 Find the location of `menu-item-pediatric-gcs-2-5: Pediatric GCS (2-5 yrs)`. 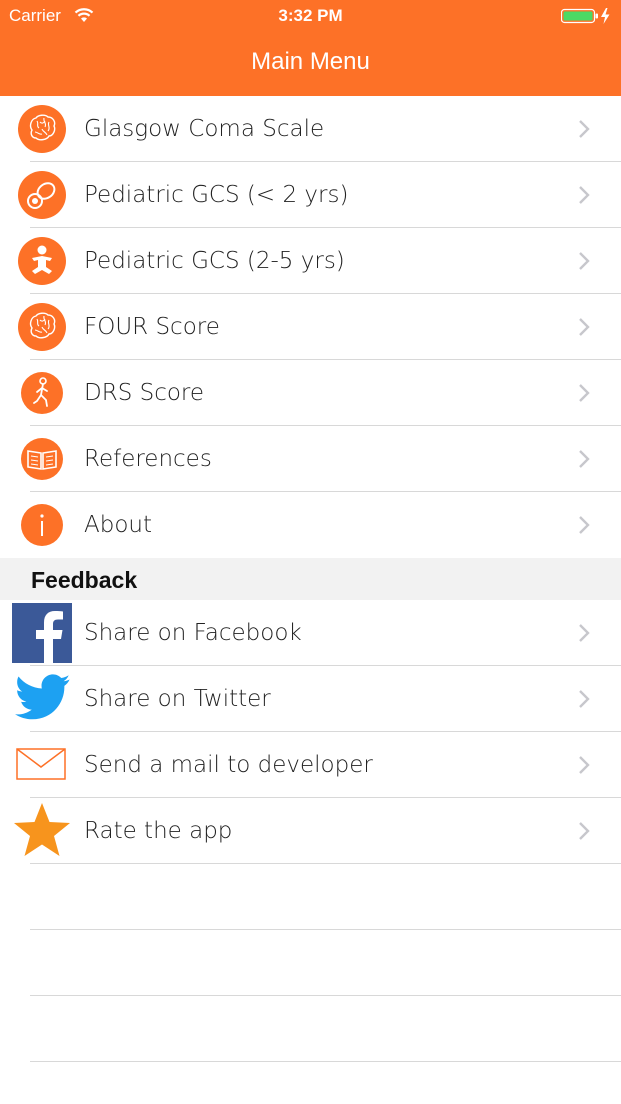

menu-item-pediatric-gcs-2-5: Pediatric GCS (2-5 yrs) is located at coordinates (310, 261).